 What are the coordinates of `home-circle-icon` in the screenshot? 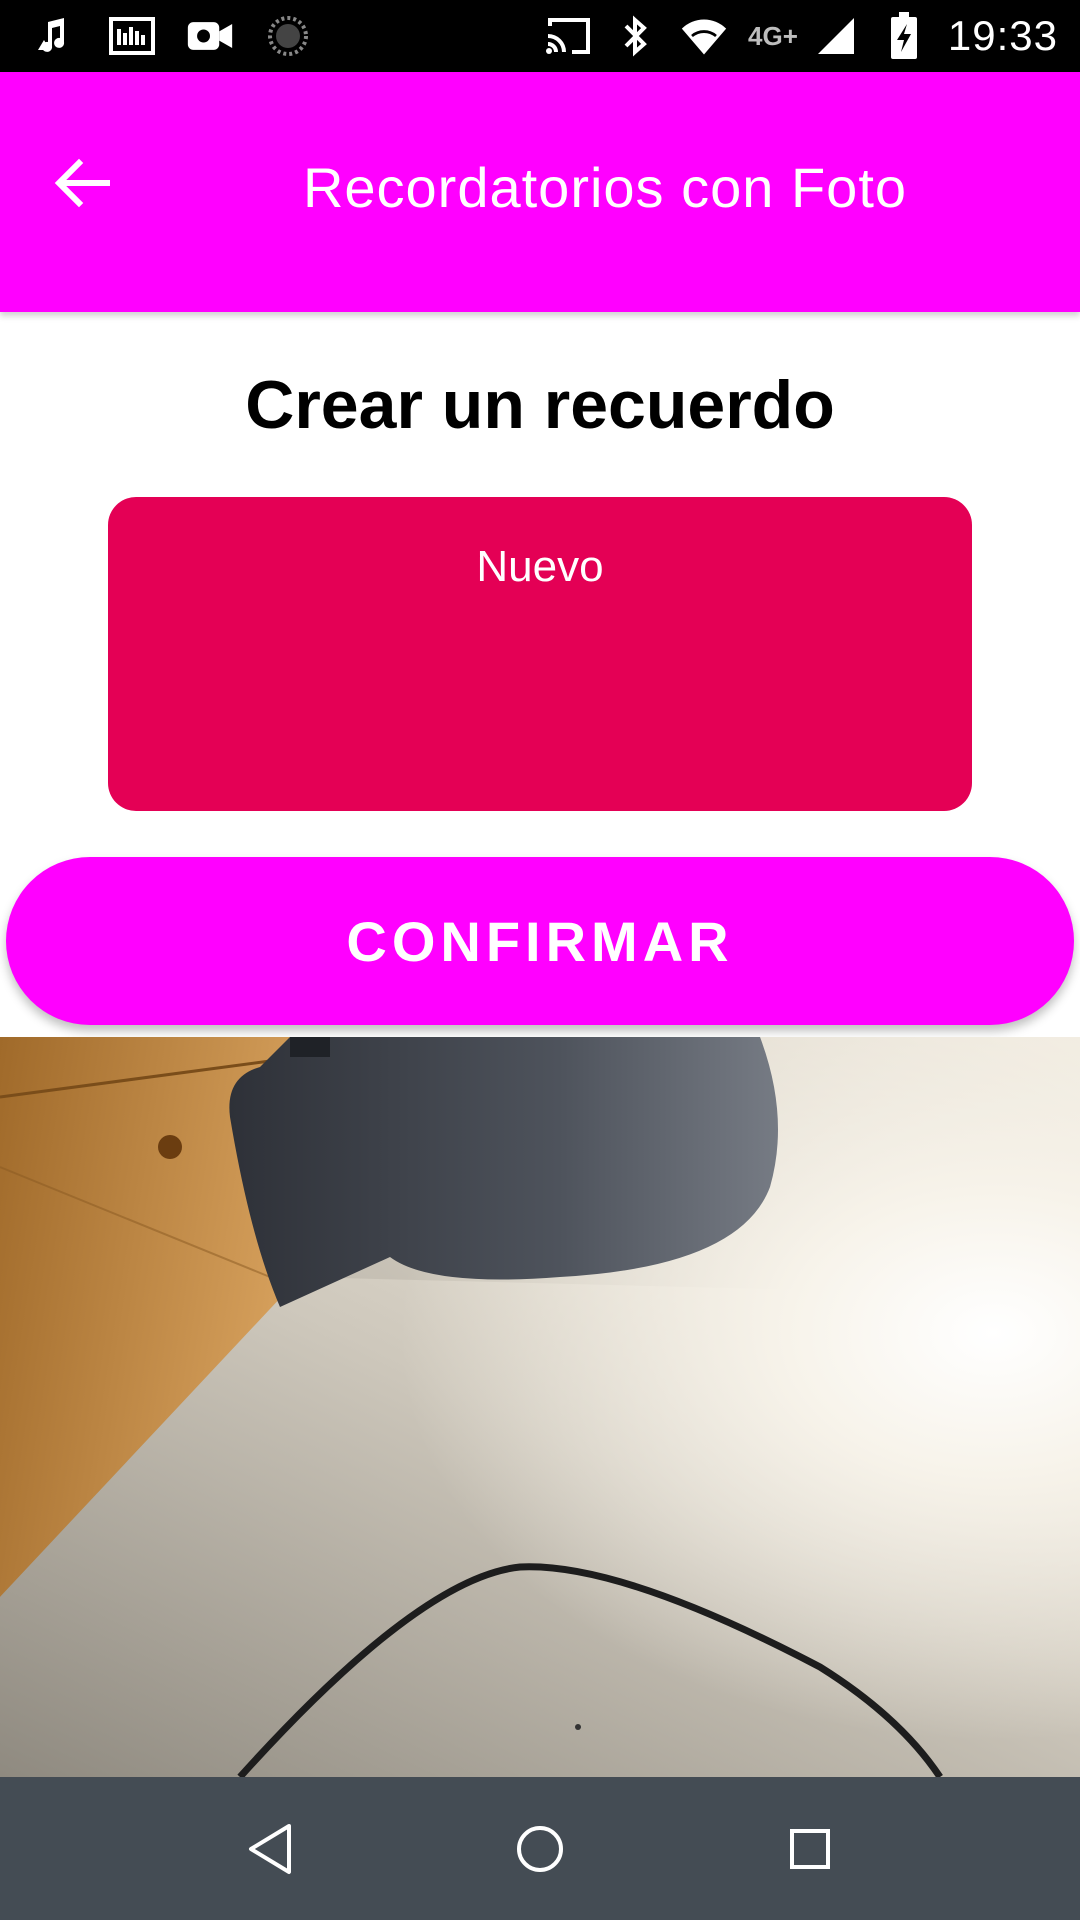 It's located at (540, 1849).